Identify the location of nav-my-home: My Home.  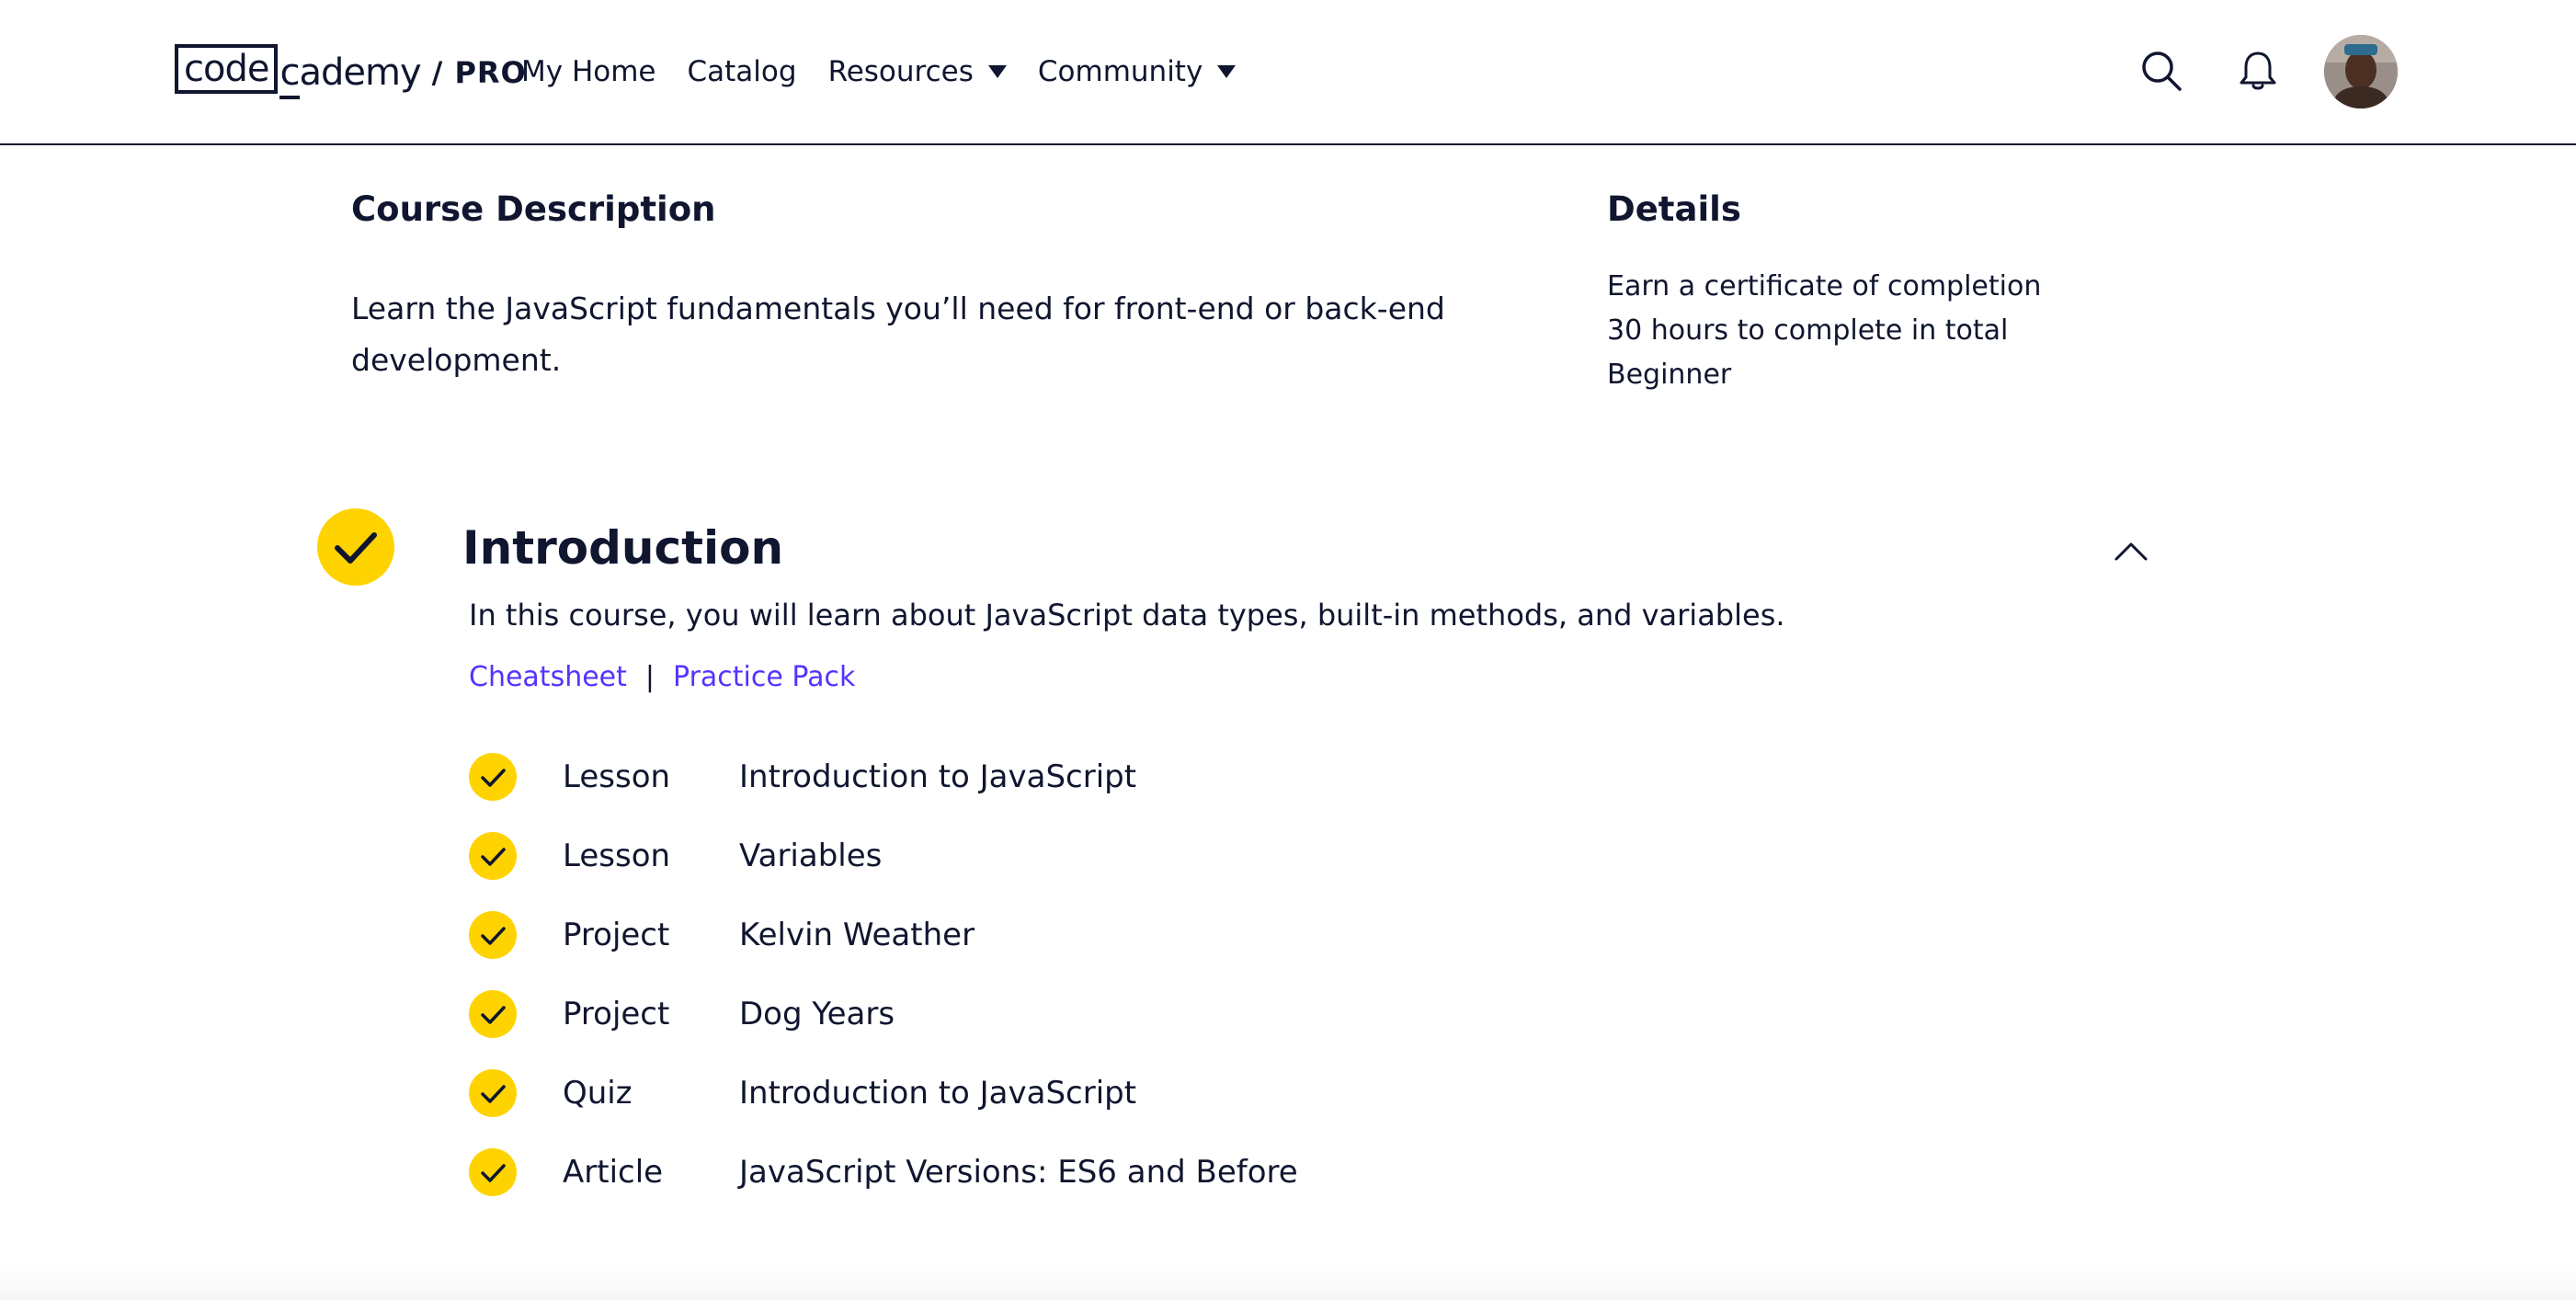
(588, 72).